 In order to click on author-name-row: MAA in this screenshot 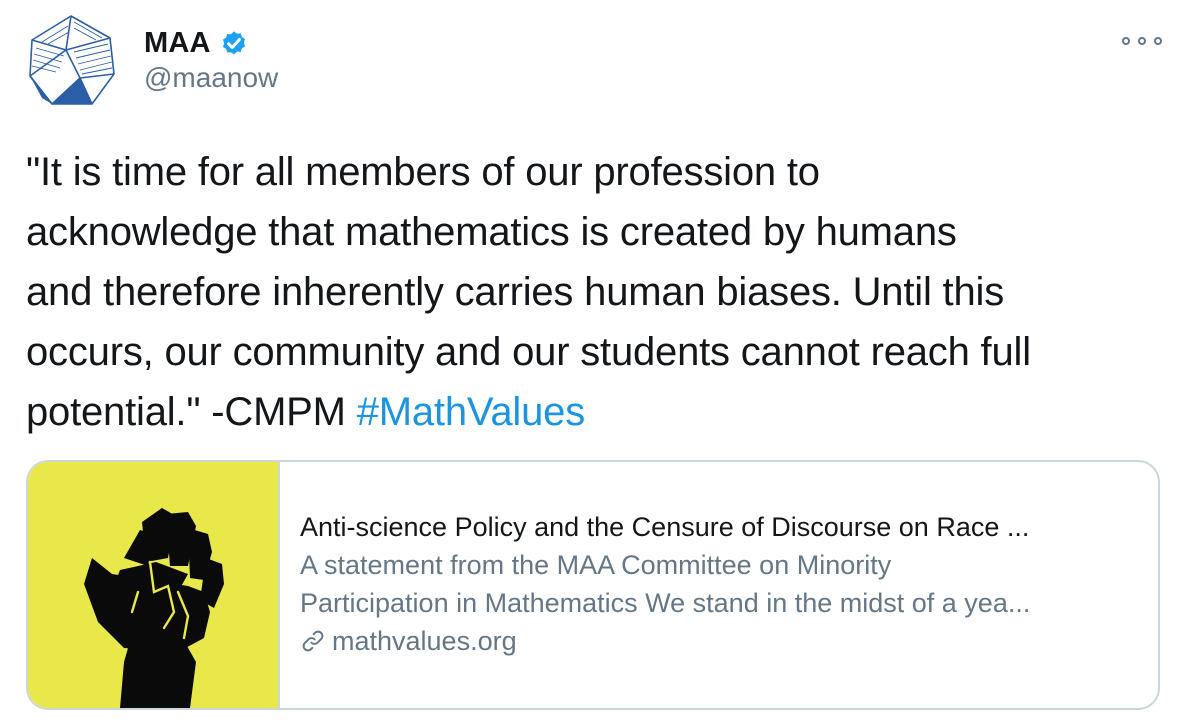, I will do `click(196, 43)`.